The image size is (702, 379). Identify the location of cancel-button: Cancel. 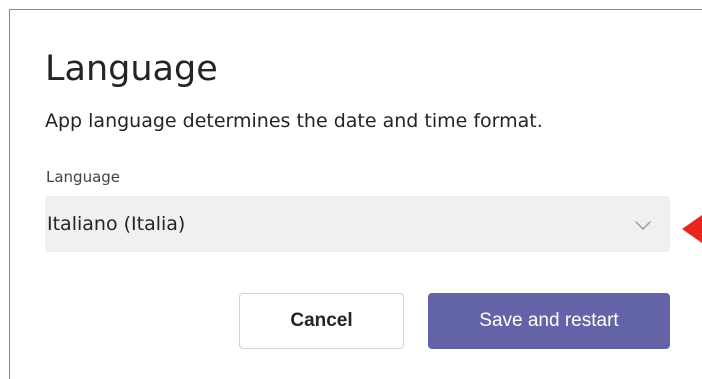
(321, 321).